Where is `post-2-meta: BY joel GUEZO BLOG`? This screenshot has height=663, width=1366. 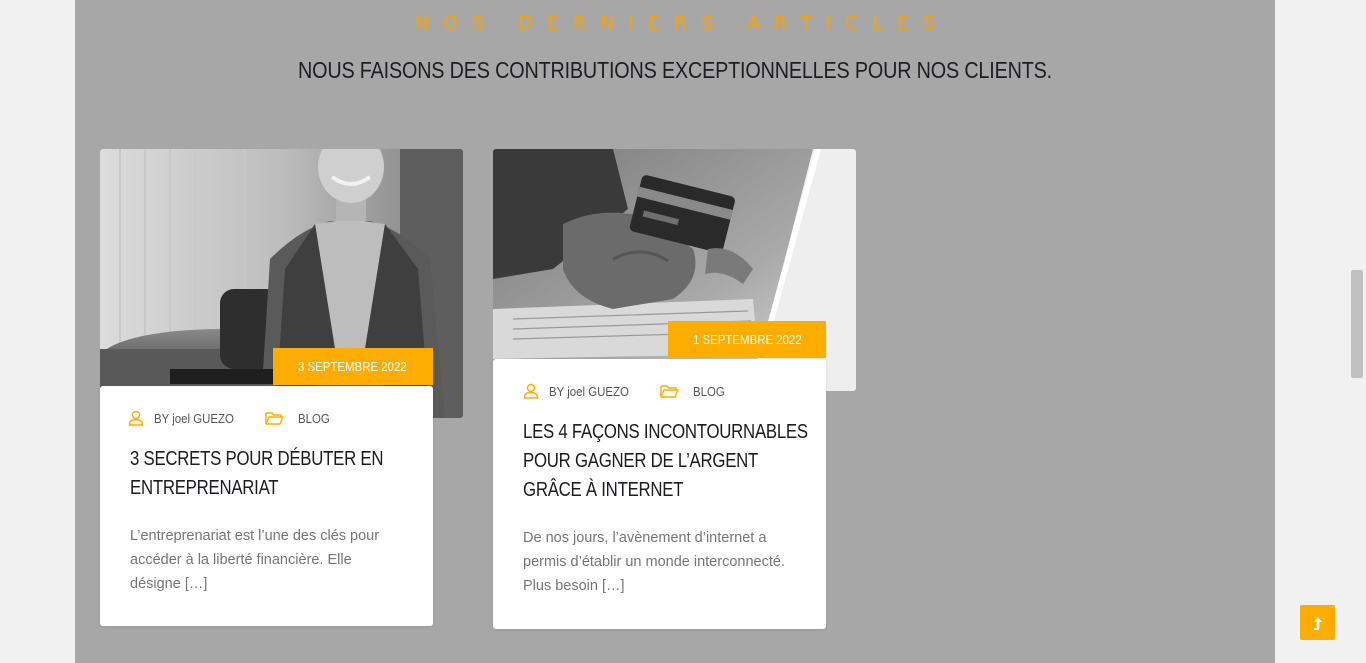
post-2-meta: BY joel GUEZO BLOG is located at coordinates (629, 391).